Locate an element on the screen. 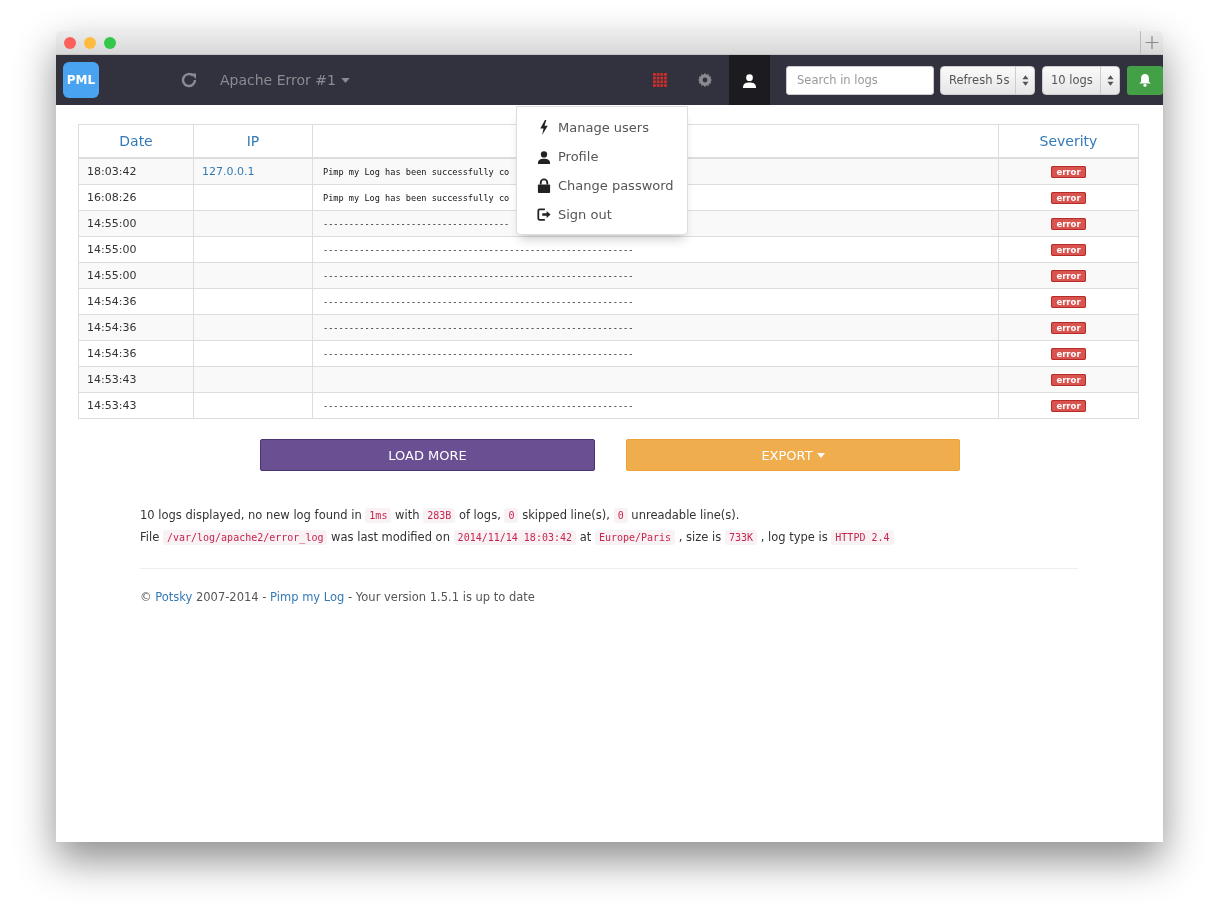 The height and width of the screenshot is (923, 1219). notifications-button is located at coordinates (1145, 80).